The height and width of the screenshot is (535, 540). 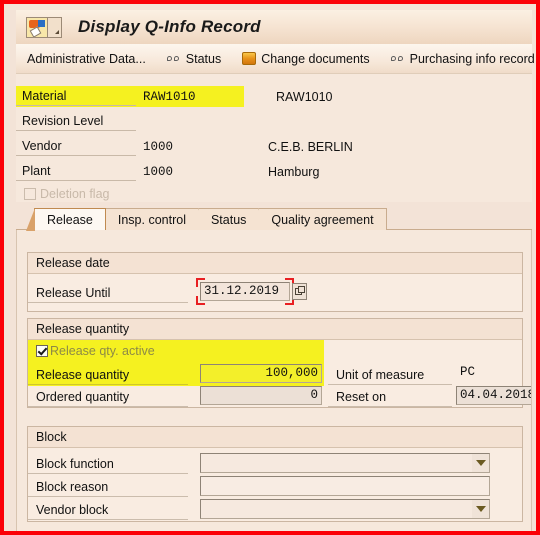 I want to click on dropdown-arrow-icon, so click(x=55, y=27).